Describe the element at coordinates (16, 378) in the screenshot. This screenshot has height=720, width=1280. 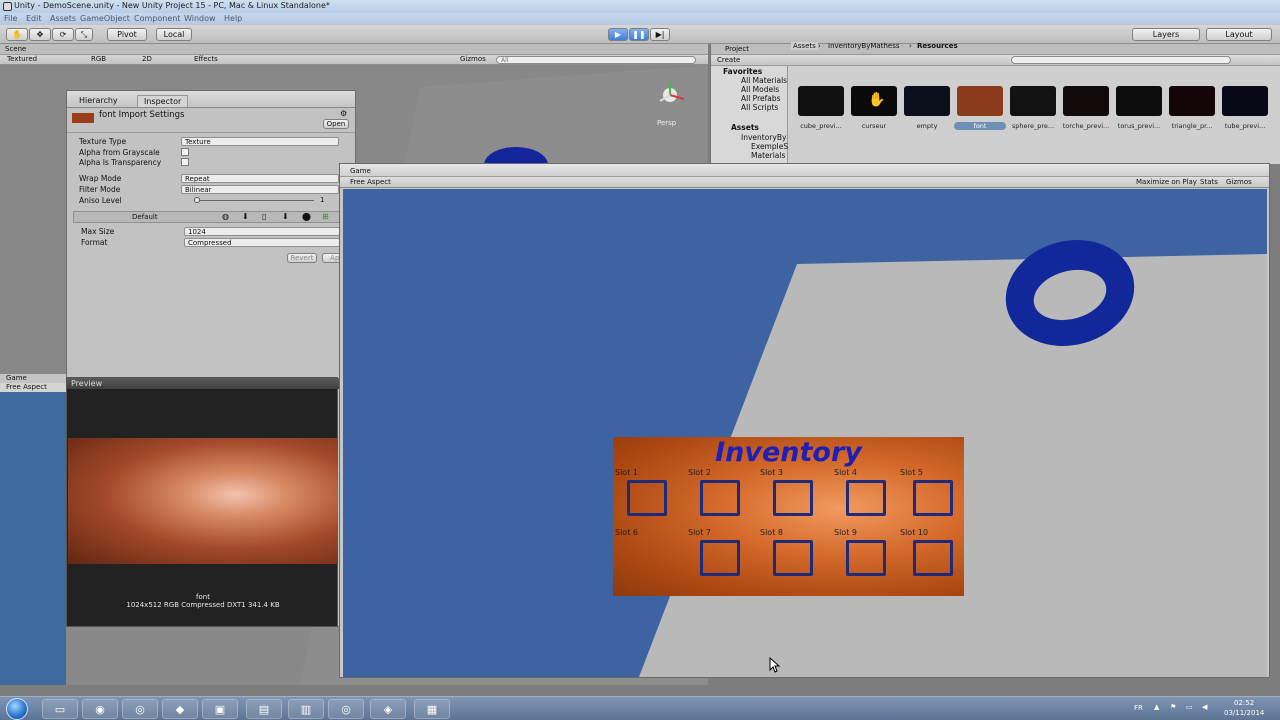
I see `secondary-game-tab-label: Game` at that location.